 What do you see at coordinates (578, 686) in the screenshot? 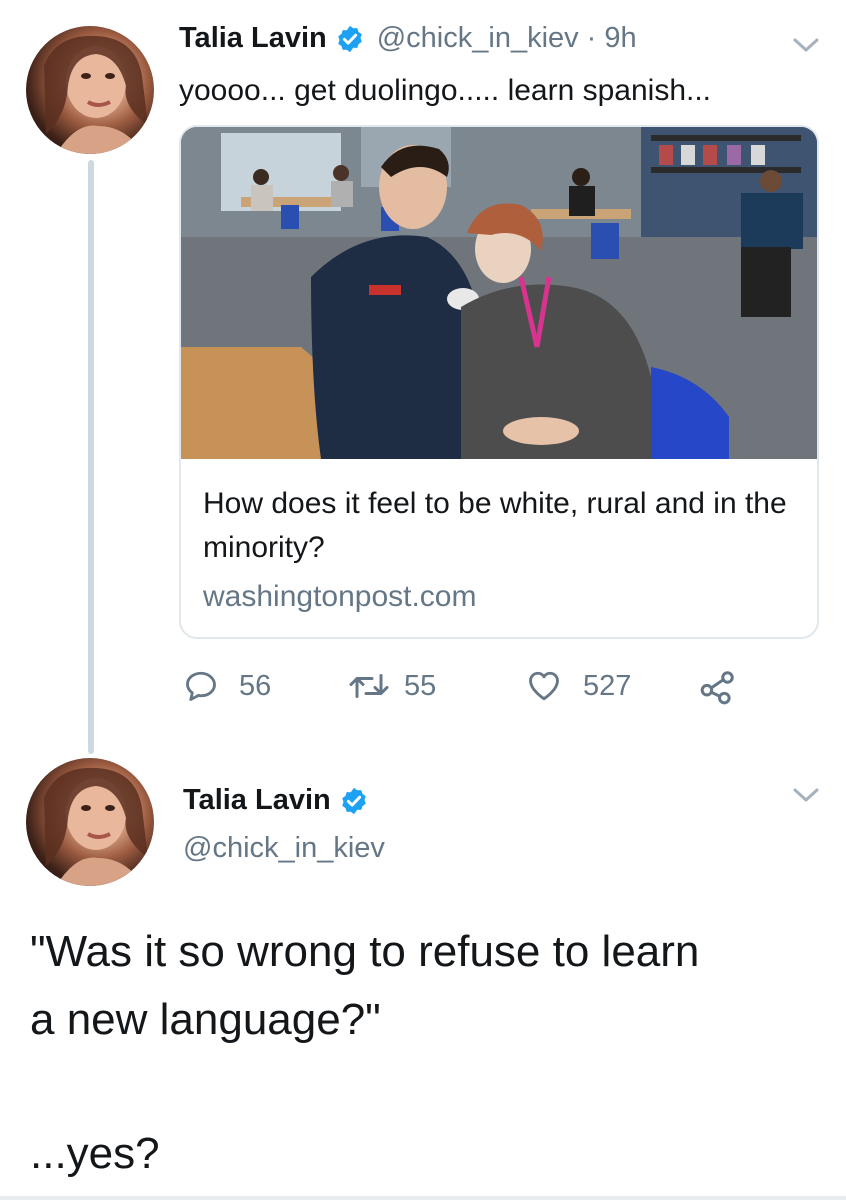
I see `like-button: 527` at bounding box center [578, 686].